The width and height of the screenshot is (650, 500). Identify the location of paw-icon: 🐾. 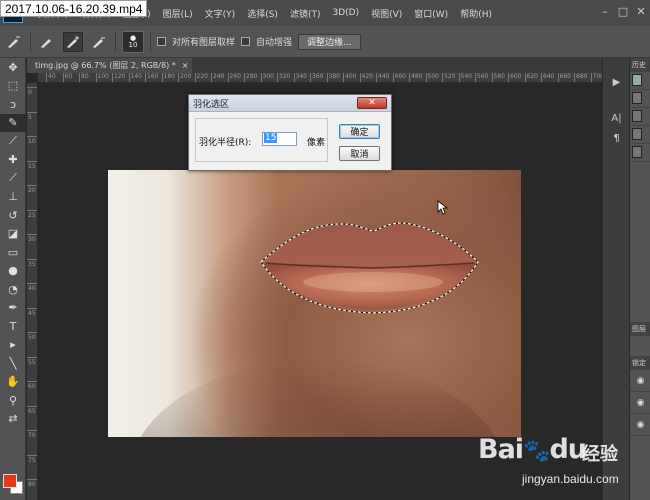
(536, 451).